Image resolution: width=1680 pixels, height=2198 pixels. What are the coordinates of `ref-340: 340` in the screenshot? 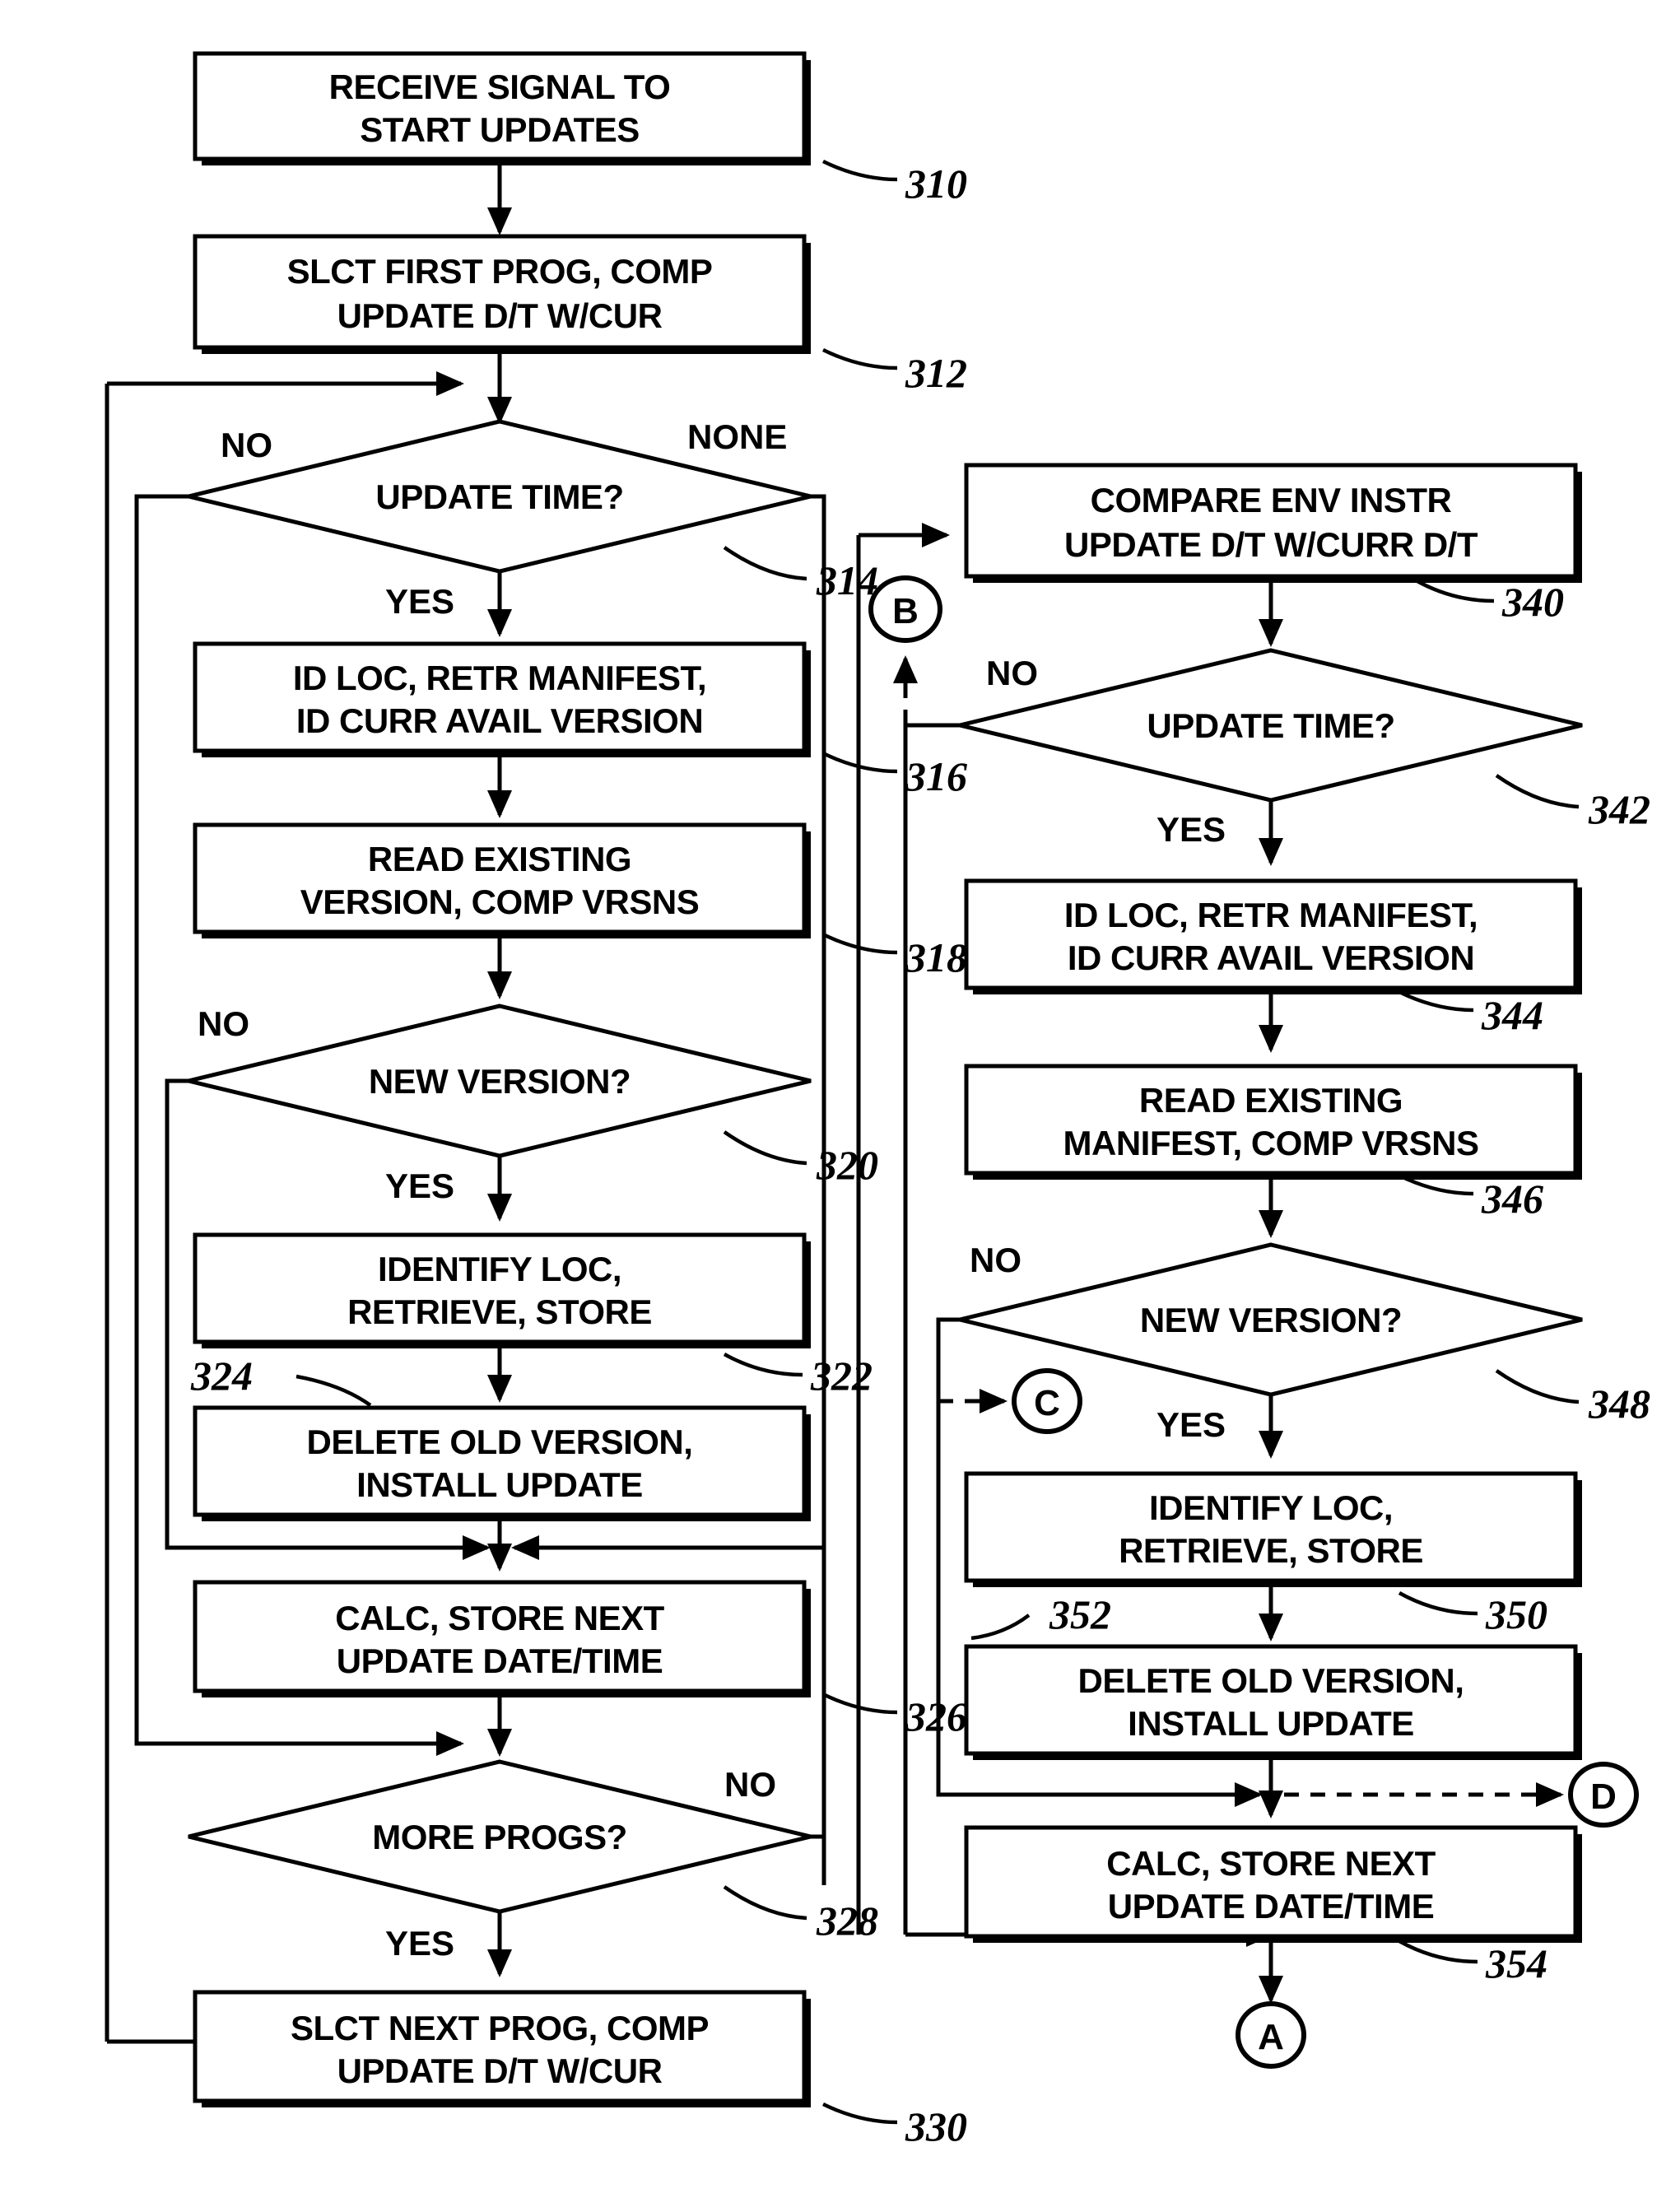 It's located at (1532, 602).